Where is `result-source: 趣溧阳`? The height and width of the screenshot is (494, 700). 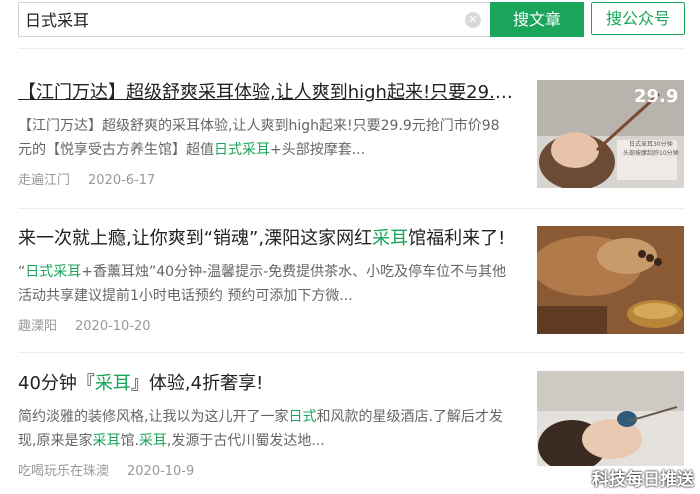 result-source: 趣溧阳 is located at coordinates (37, 326).